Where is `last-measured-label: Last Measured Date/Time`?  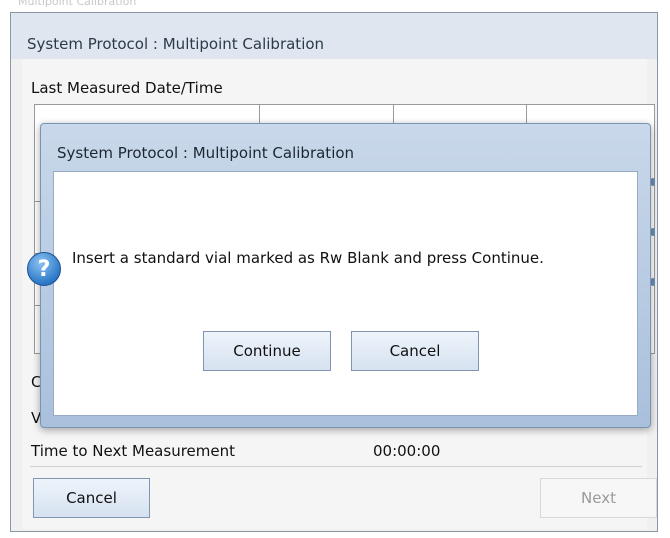 last-measured-label: Last Measured Date/Time is located at coordinates (127, 88).